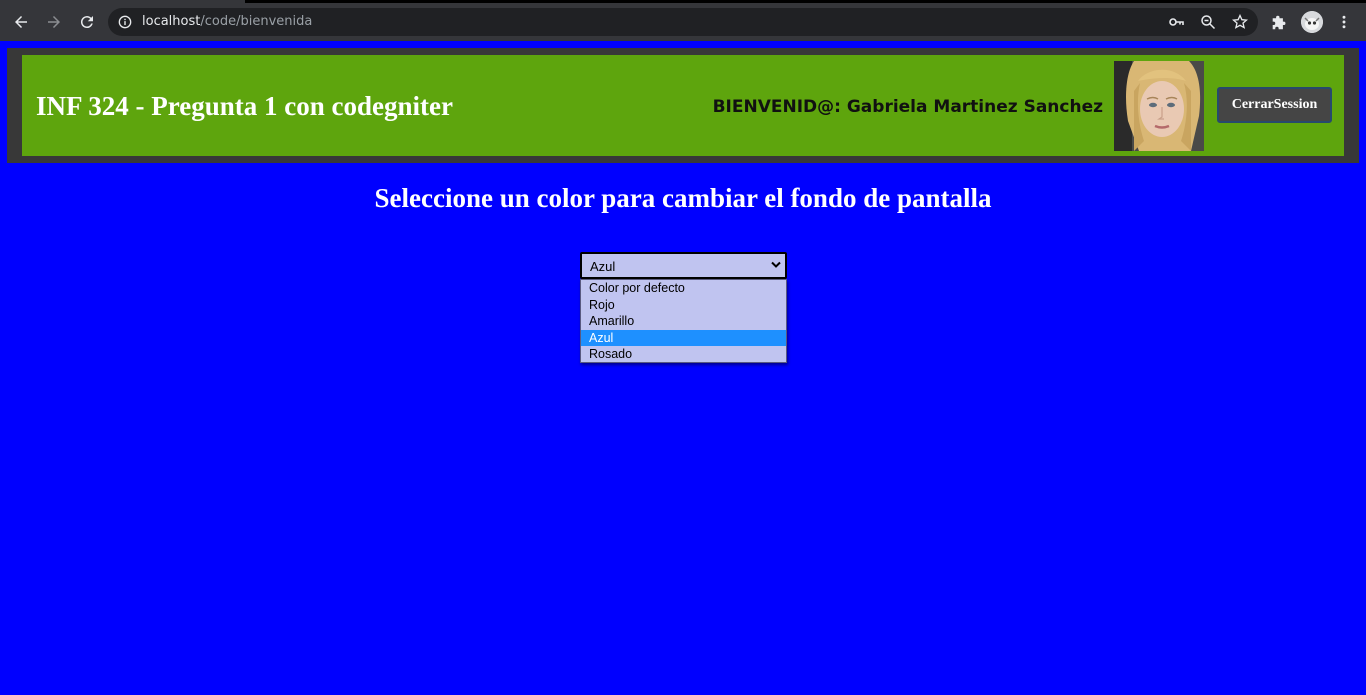 The width and height of the screenshot is (1366, 695). I want to click on user-photo-illustration, so click(1159, 106).